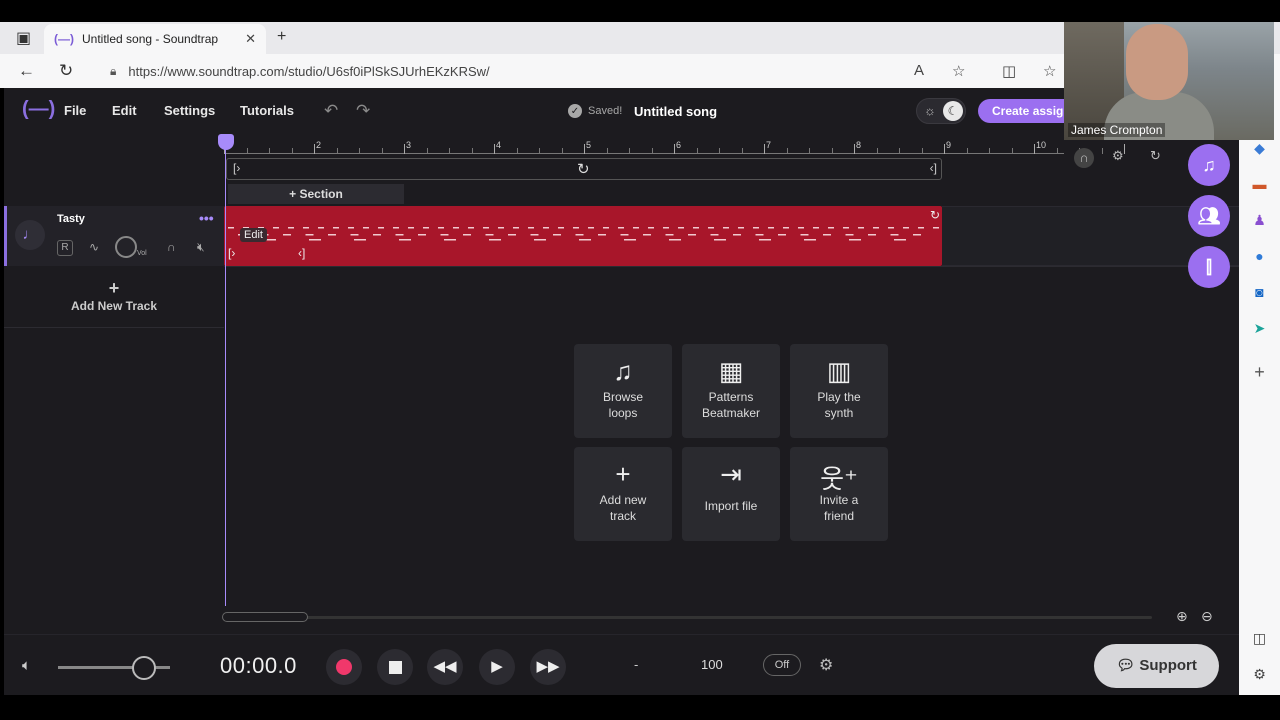 This screenshot has height=720, width=1280. What do you see at coordinates (226, 142) in the screenshot?
I see `playhead-handle` at bounding box center [226, 142].